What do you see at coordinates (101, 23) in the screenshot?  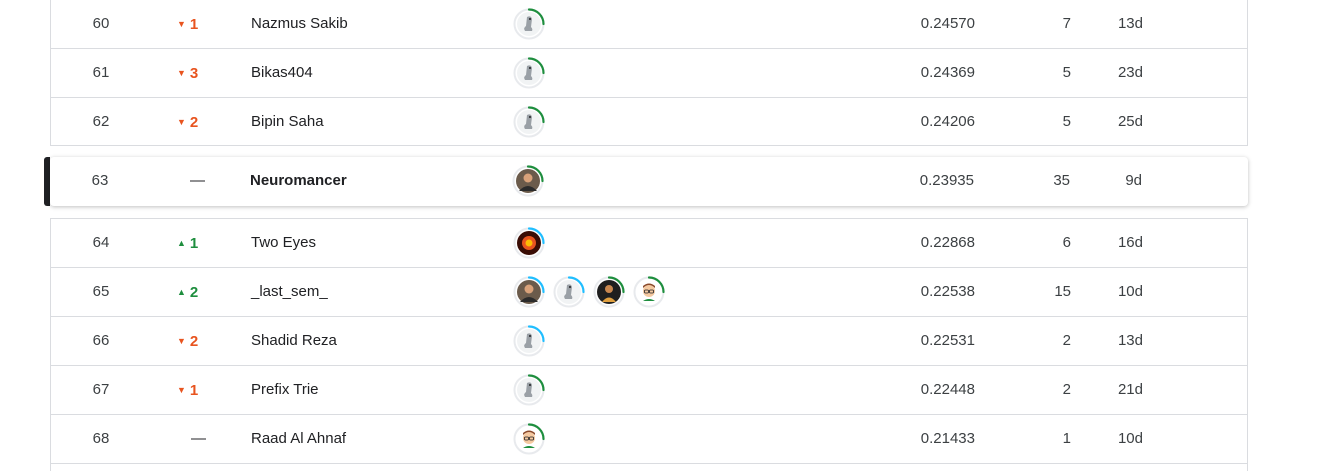 I see `rank: 60` at bounding box center [101, 23].